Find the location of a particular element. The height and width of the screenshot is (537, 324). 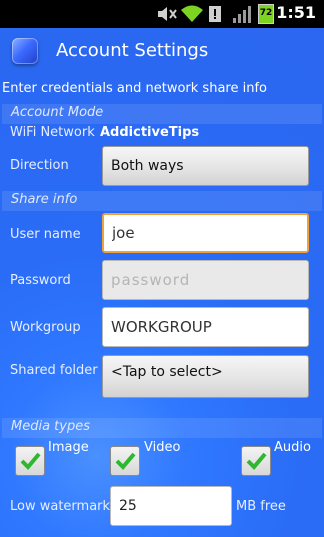

alert-icon is located at coordinates (215, 14).